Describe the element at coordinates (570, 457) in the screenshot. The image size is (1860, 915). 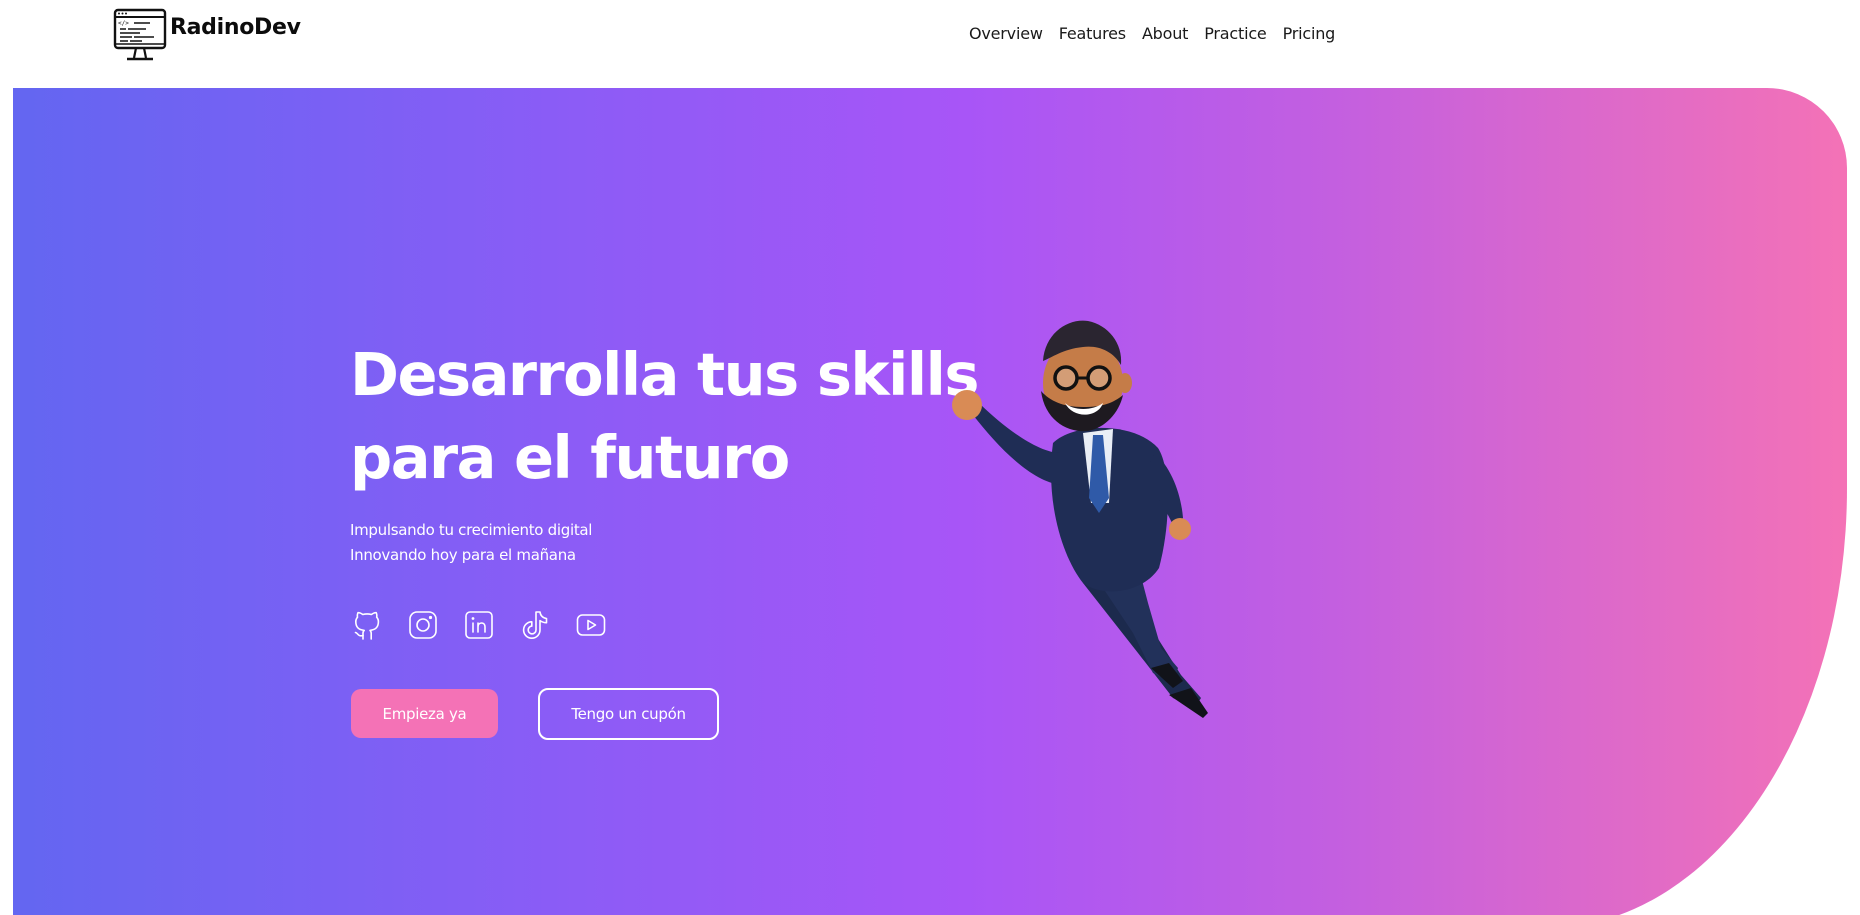
I see `hero-title-line2: para el futuro` at that location.